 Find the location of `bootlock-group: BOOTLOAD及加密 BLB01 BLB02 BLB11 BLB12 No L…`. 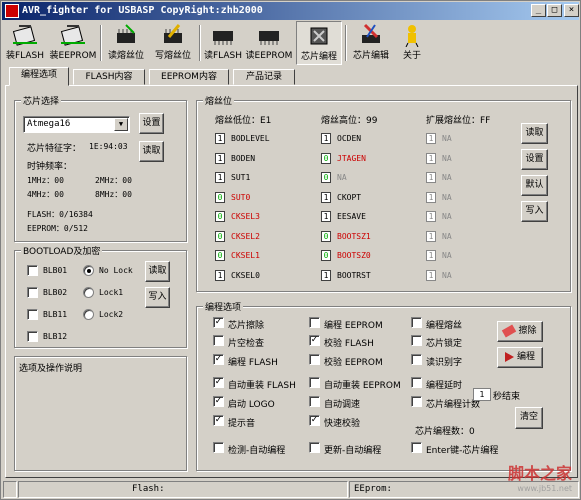

bootlock-group: BOOTLOAD及加密 BLB01 BLB02 BLB11 BLB12 No L… is located at coordinates (100, 296).